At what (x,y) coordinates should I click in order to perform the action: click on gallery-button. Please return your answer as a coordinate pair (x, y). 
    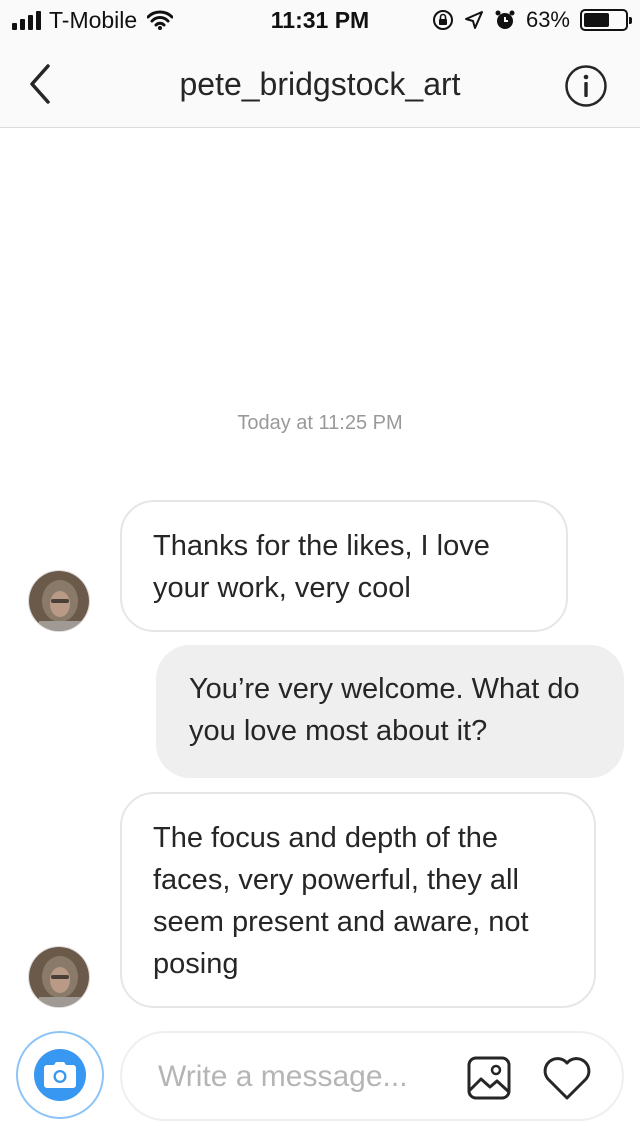
    Looking at the image, I should click on (489, 1078).